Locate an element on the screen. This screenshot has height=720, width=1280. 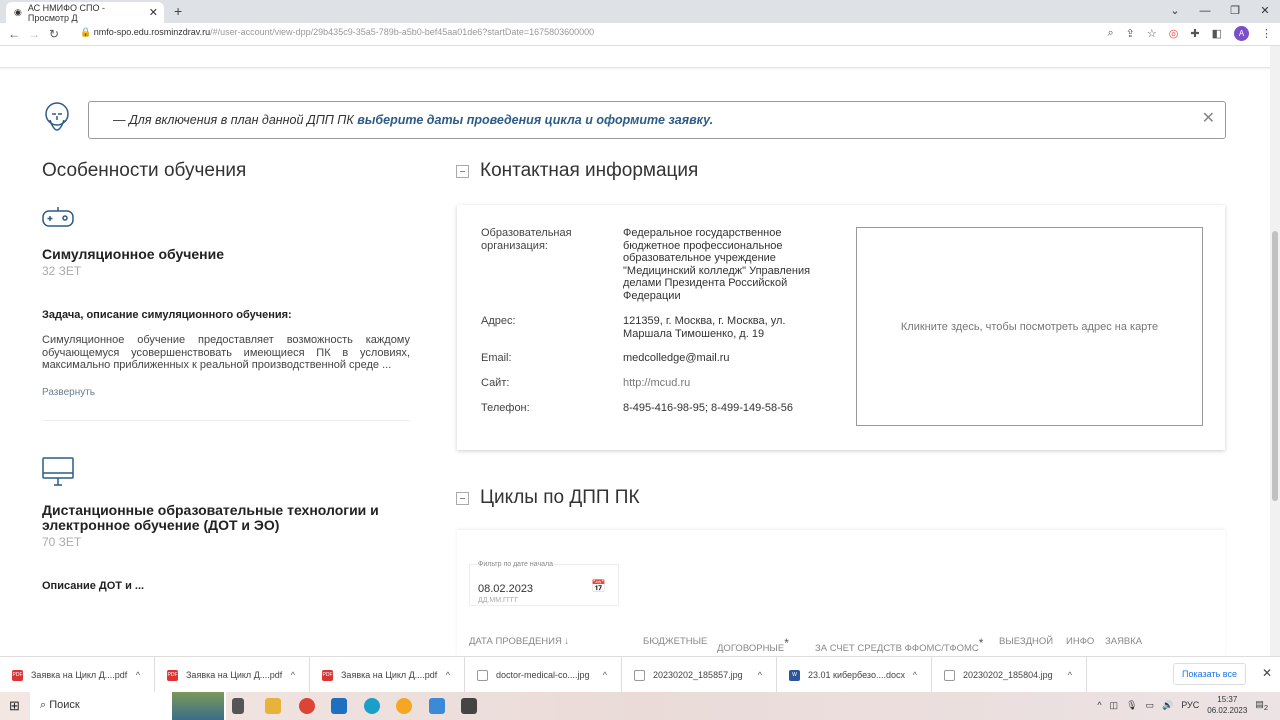
cycles-title: Циклы по ДПП ПК is located at coordinates (560, 497).